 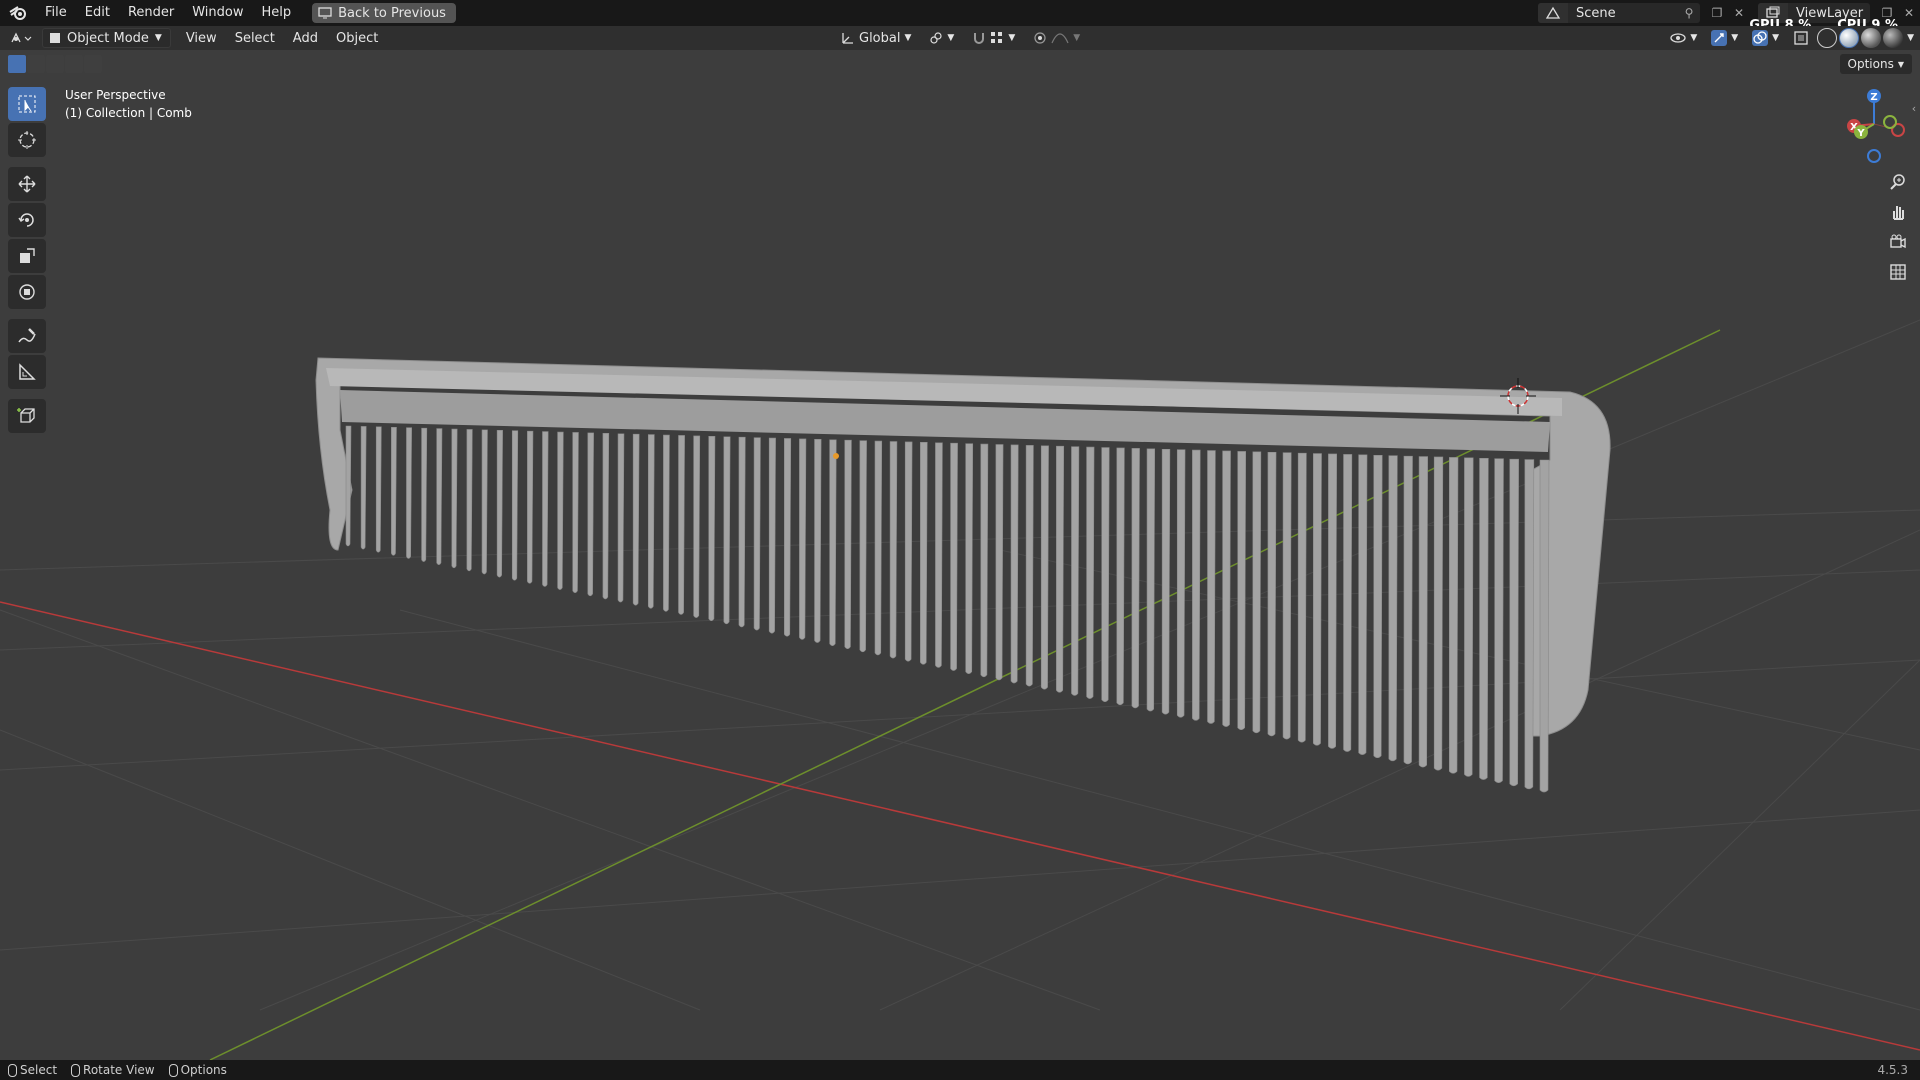 I want to click on orientation-icon, so click(x=847, y=38).